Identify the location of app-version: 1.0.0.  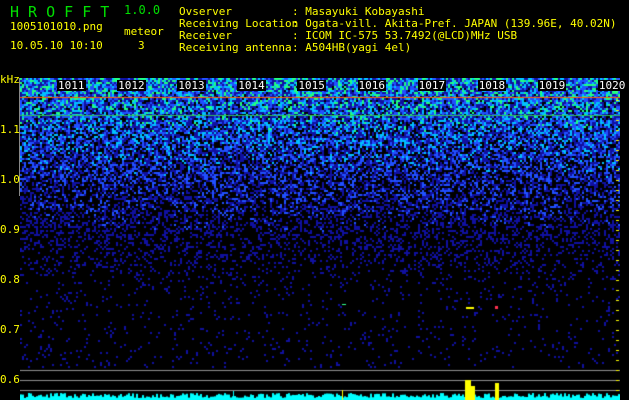
(142, 10).